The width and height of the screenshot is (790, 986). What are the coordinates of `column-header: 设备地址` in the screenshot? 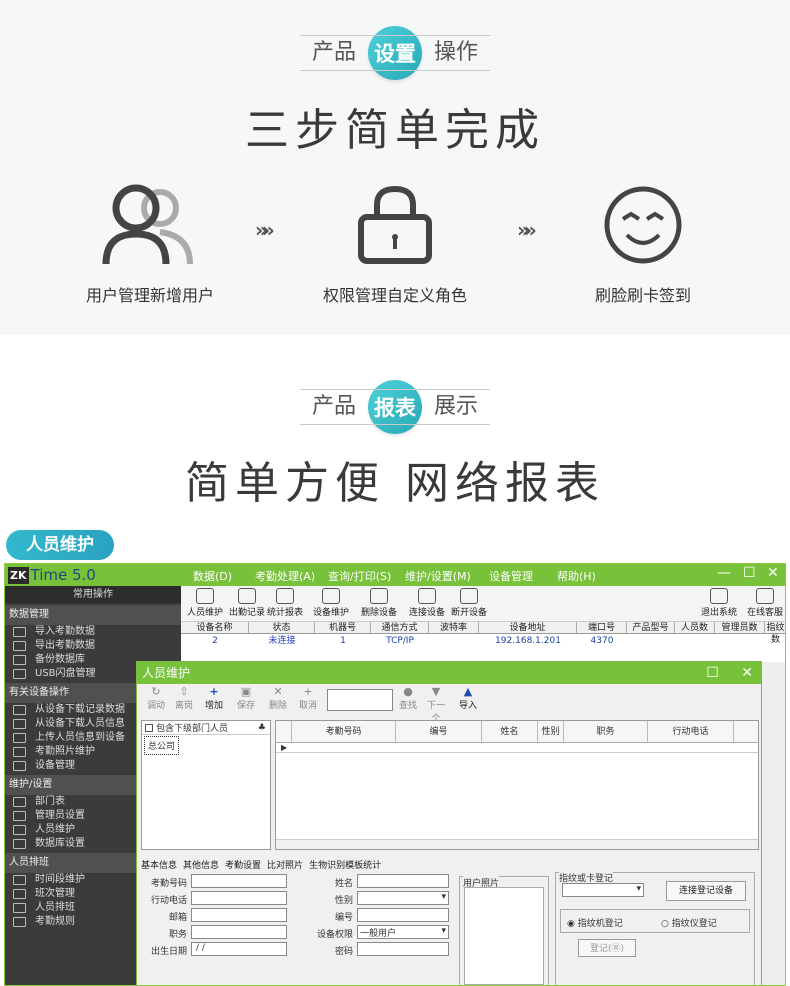 It's located at (528, 627).